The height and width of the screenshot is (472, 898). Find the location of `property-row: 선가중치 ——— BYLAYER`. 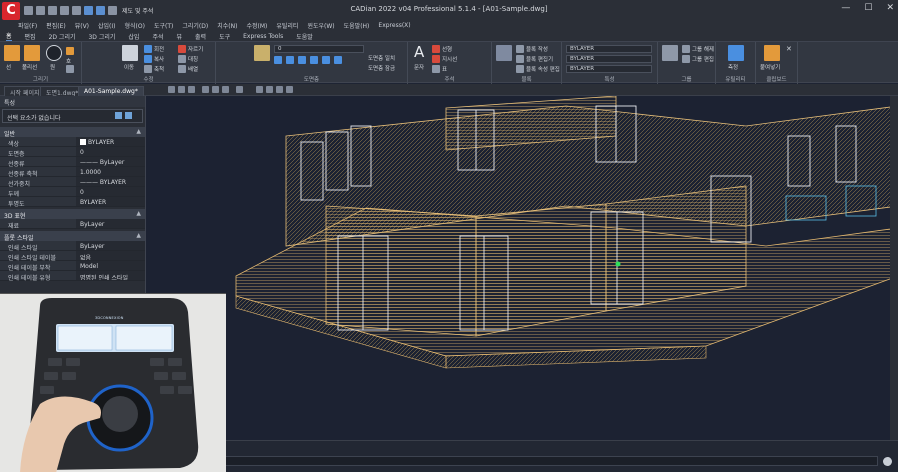

property-row: 선가중치 ——— BYLAYER is located at coordinates (72, 182).